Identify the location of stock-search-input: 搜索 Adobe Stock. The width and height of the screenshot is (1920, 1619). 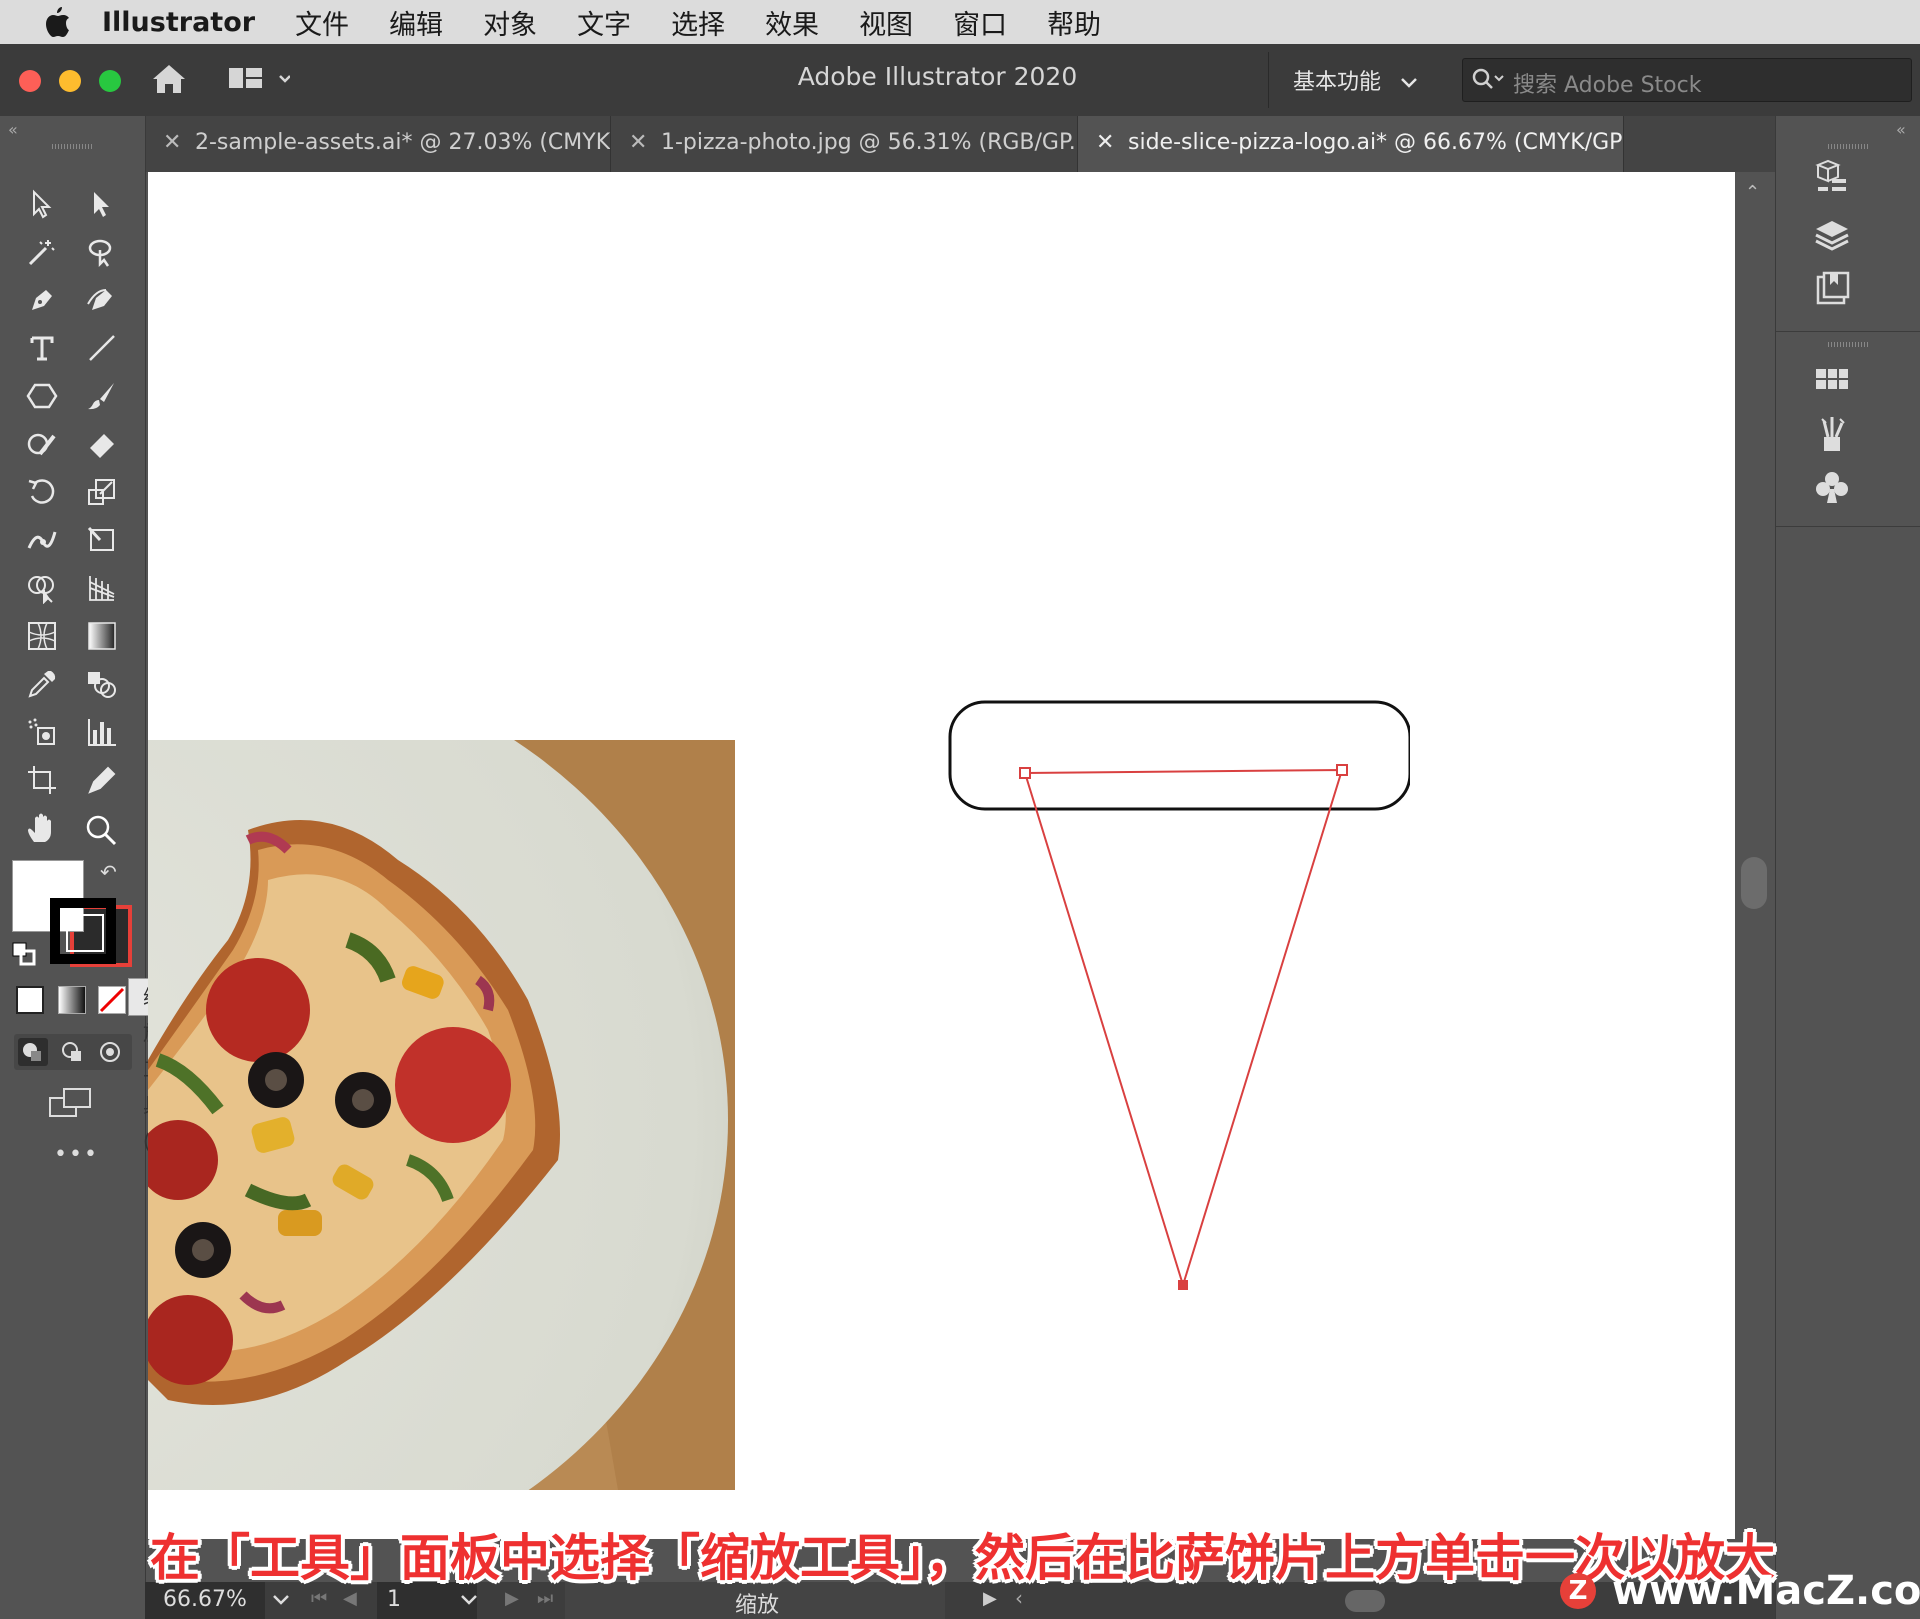
(1687, 80).